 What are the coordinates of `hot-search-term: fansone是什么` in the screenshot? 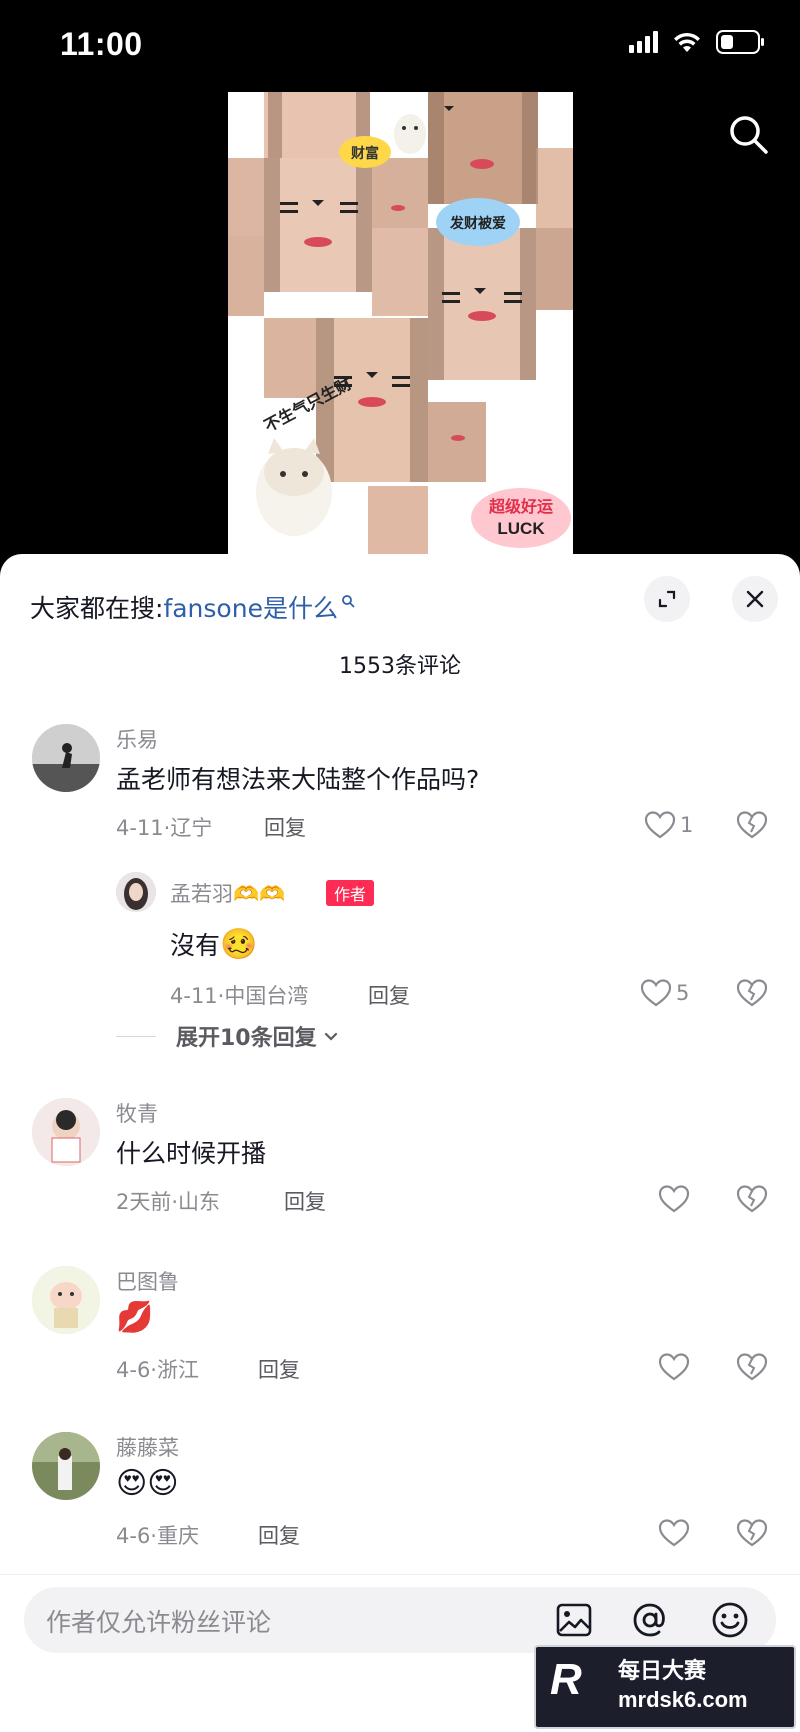 It's located at (259, 607).